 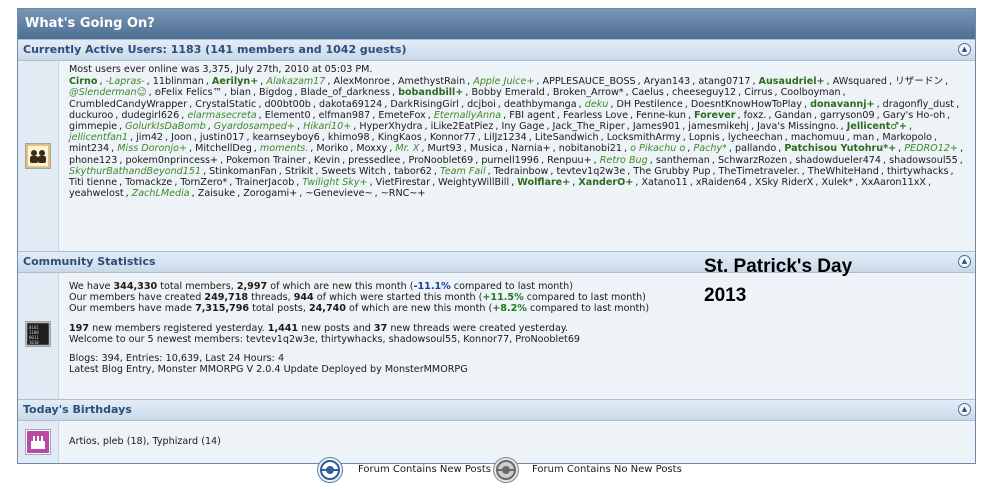 I want to click on active-user-link: CrumbledCandyWrapper, so click(x=128, y=104).